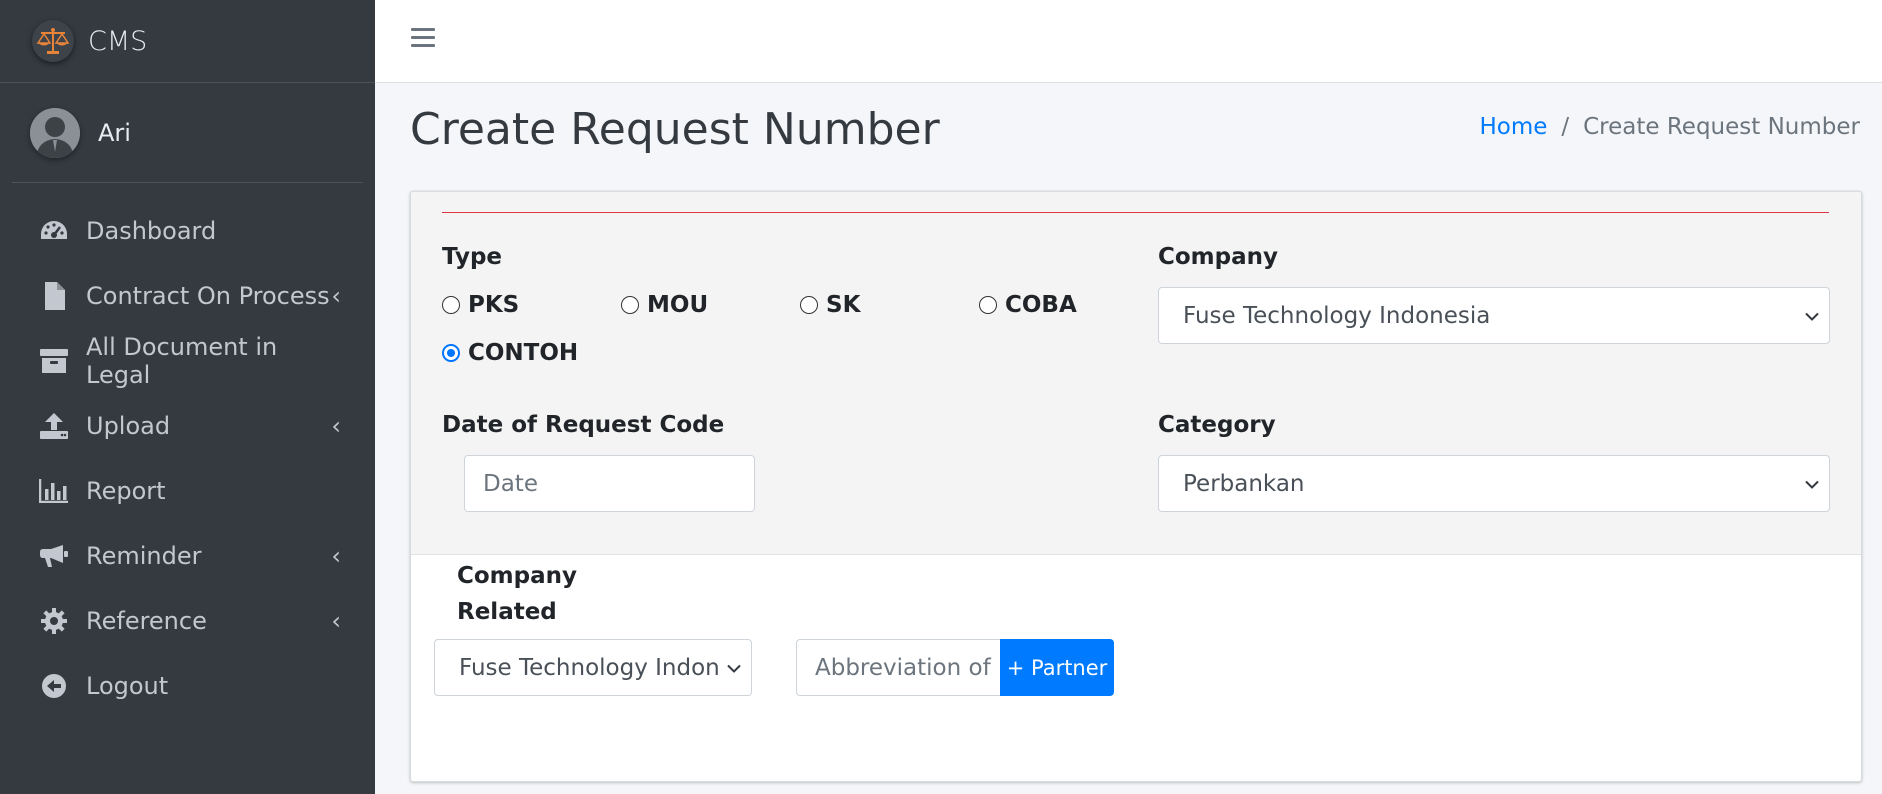  Describe the element at coordinates (583, 425) in the screenshot. I see `date-label: Date of Request Code` at that location.